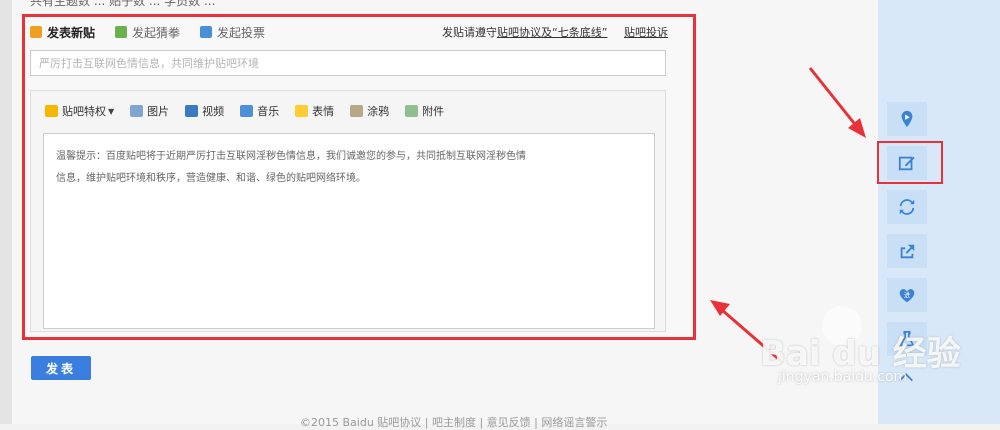 The width and height of the screenshot is (1000, 430). What do you see at coordinates (111, 111) in the screenshot?
I see `chevron-down-icon: ▼` at bounding box center [111, 111].